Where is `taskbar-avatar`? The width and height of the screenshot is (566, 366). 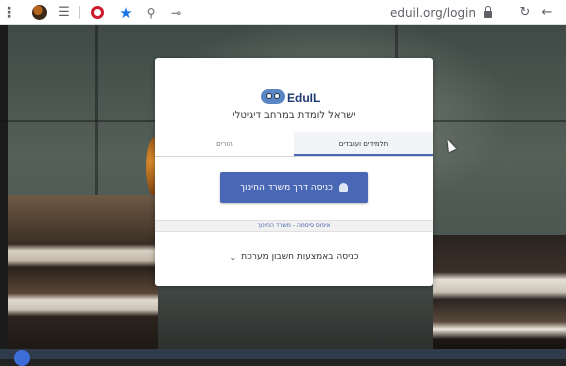
taskbar-avatar is located at coordinates (22, 358).